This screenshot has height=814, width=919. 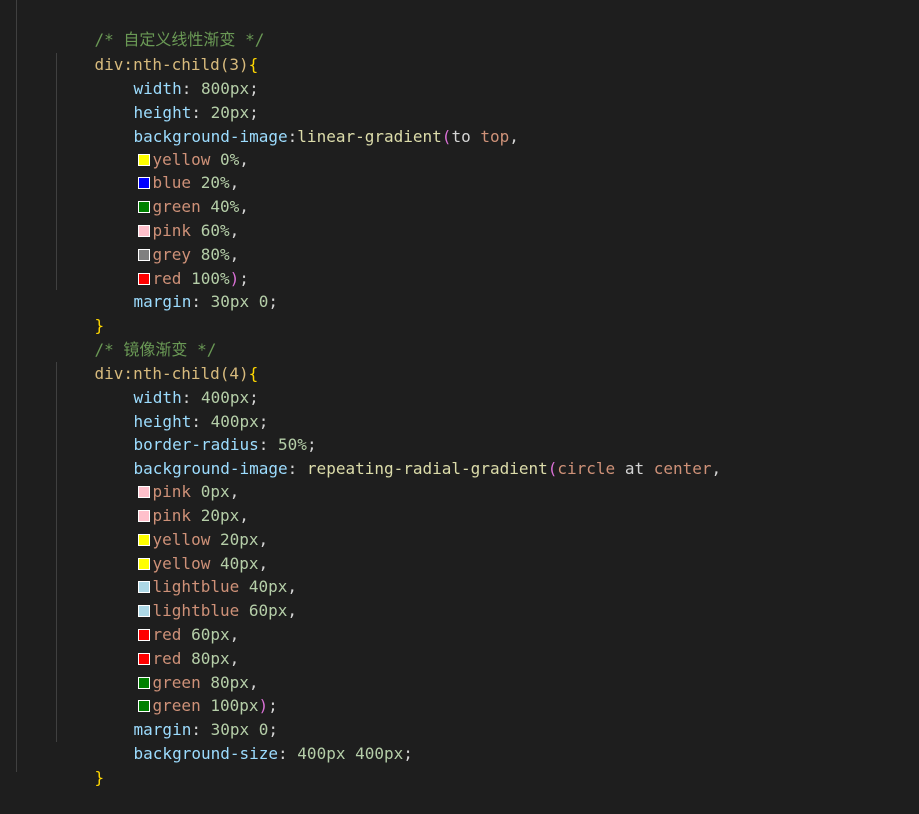 I want to click on color-stop-line: lightblue 60px,, so click(x=198, y=597).